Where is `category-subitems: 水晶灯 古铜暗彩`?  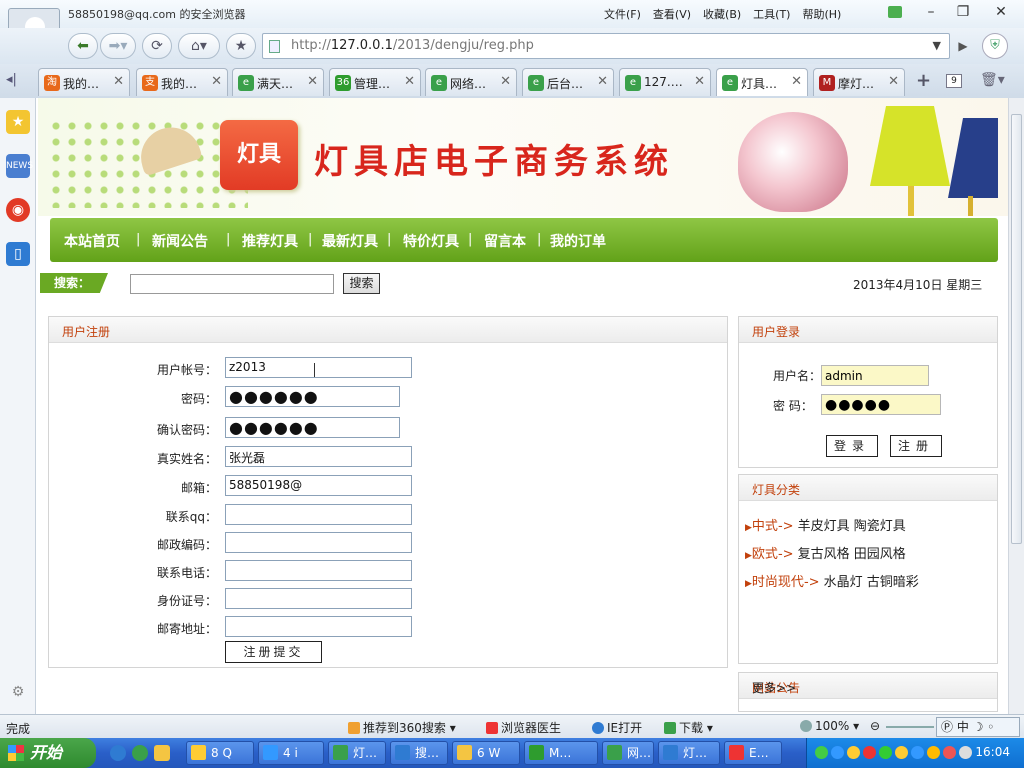
category-subitems: 水晶灯 古铜暗彩 is located at coordinates (871, 582).